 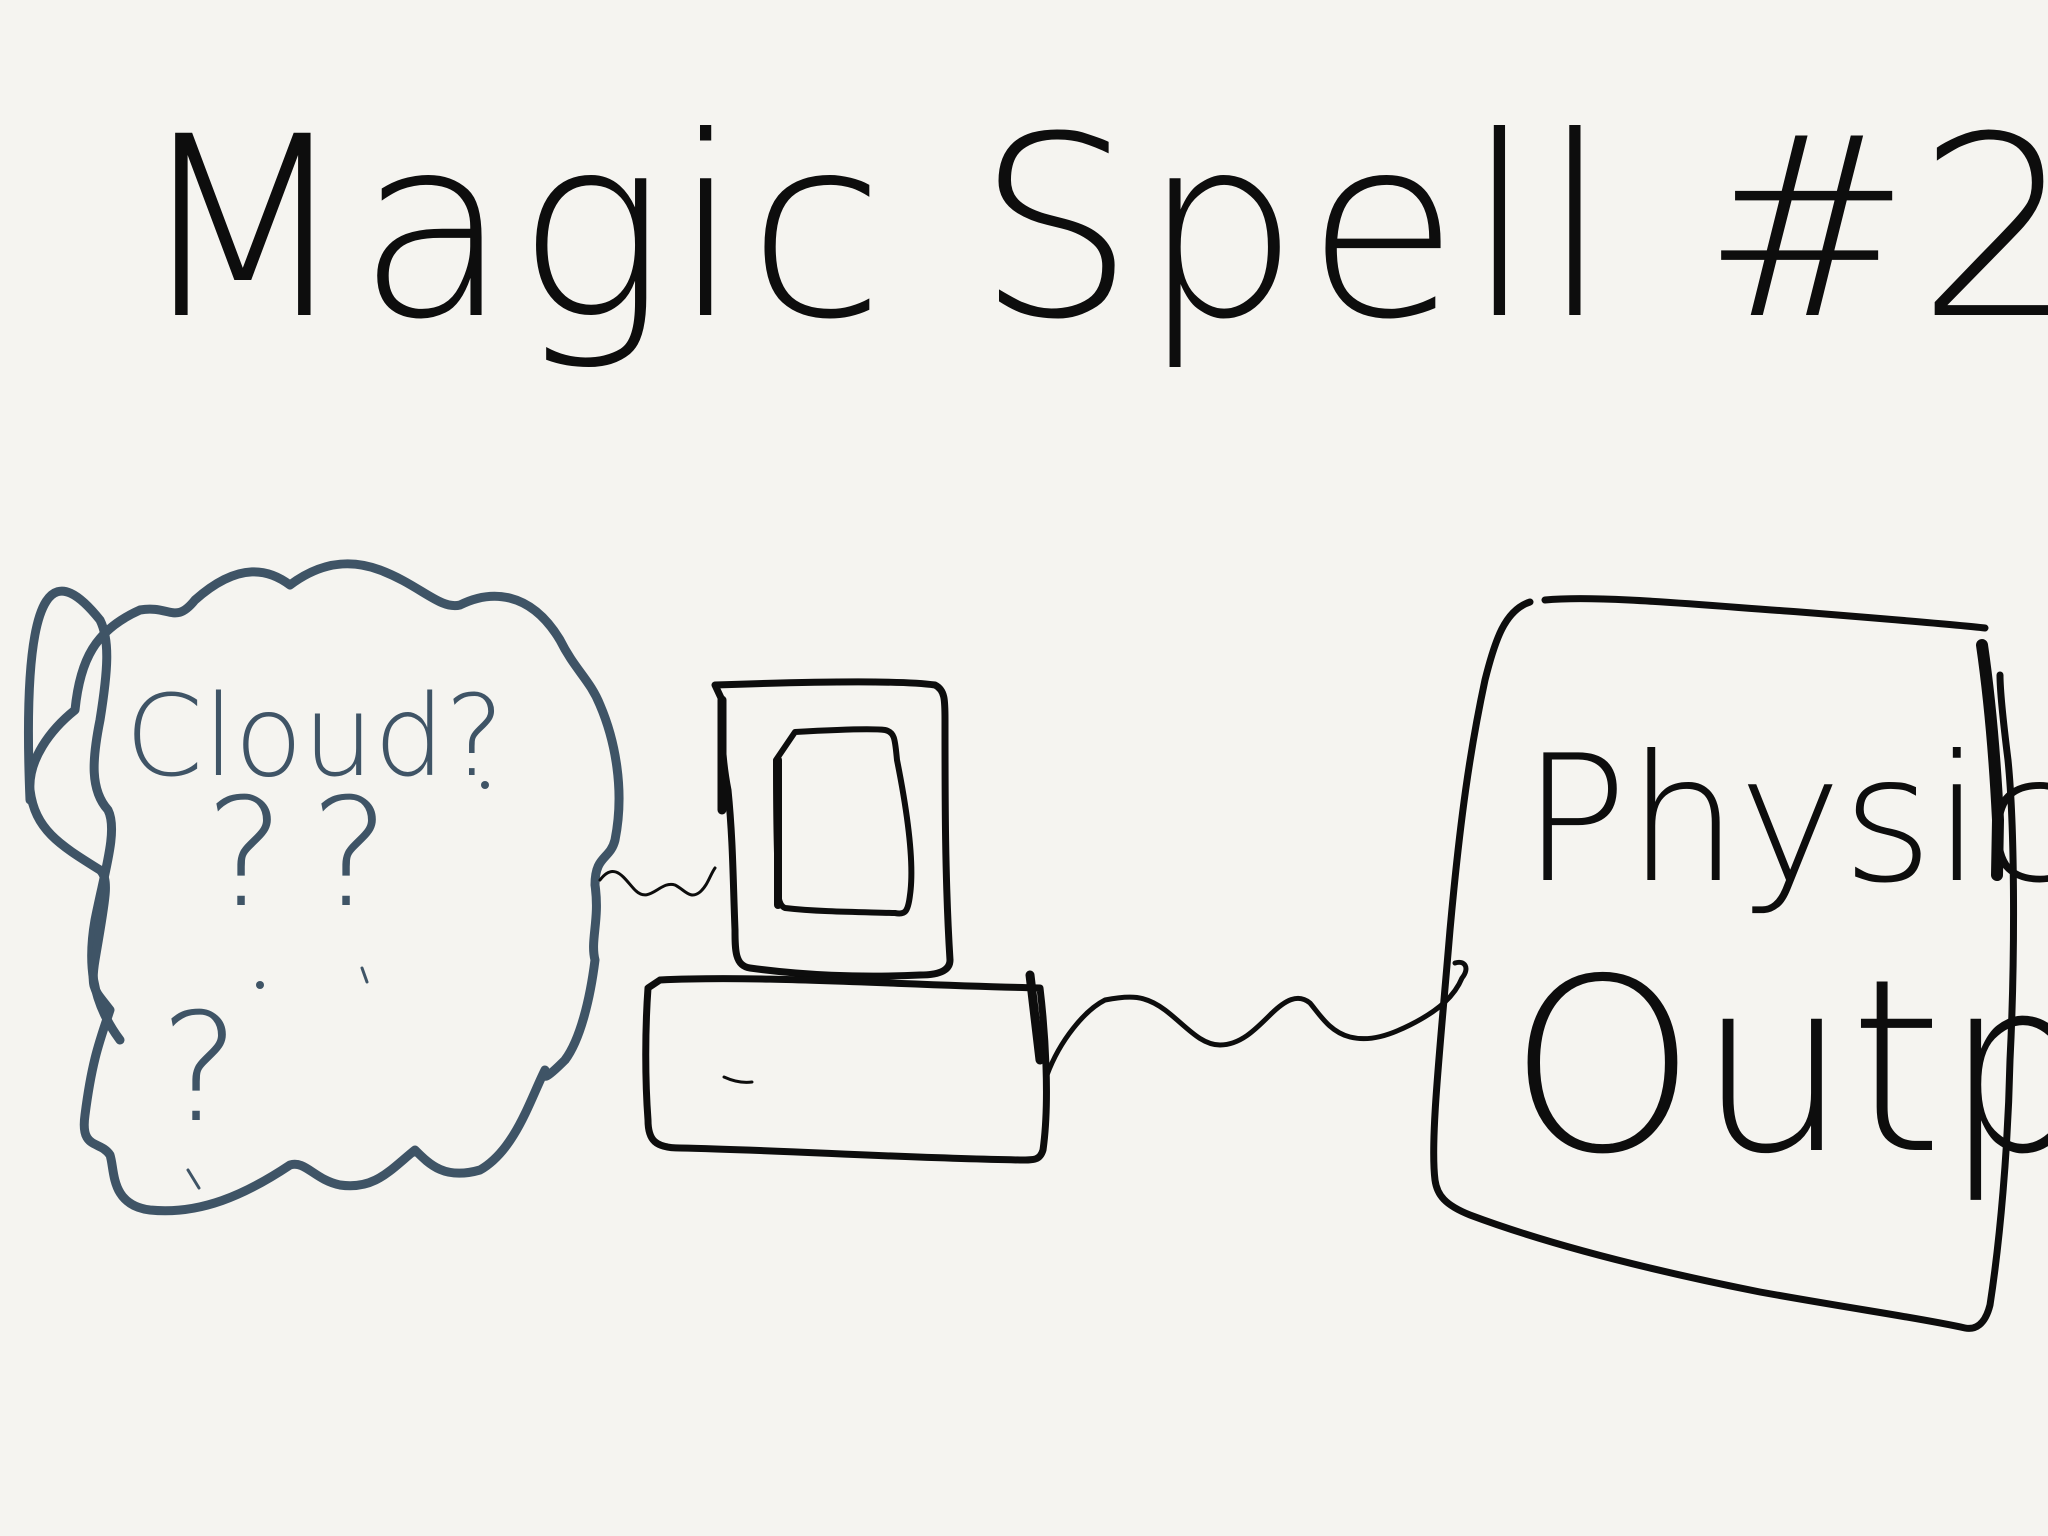 What do you see at coordinates (200, 1069) in the screenshot?
I see `question-mark-3: ?` at bounding box center [200, 1069].